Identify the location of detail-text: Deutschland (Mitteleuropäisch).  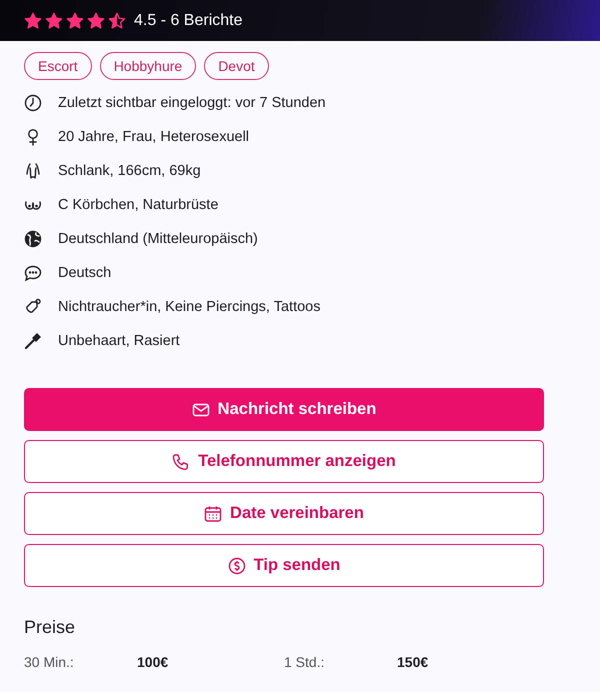
(158, 239).